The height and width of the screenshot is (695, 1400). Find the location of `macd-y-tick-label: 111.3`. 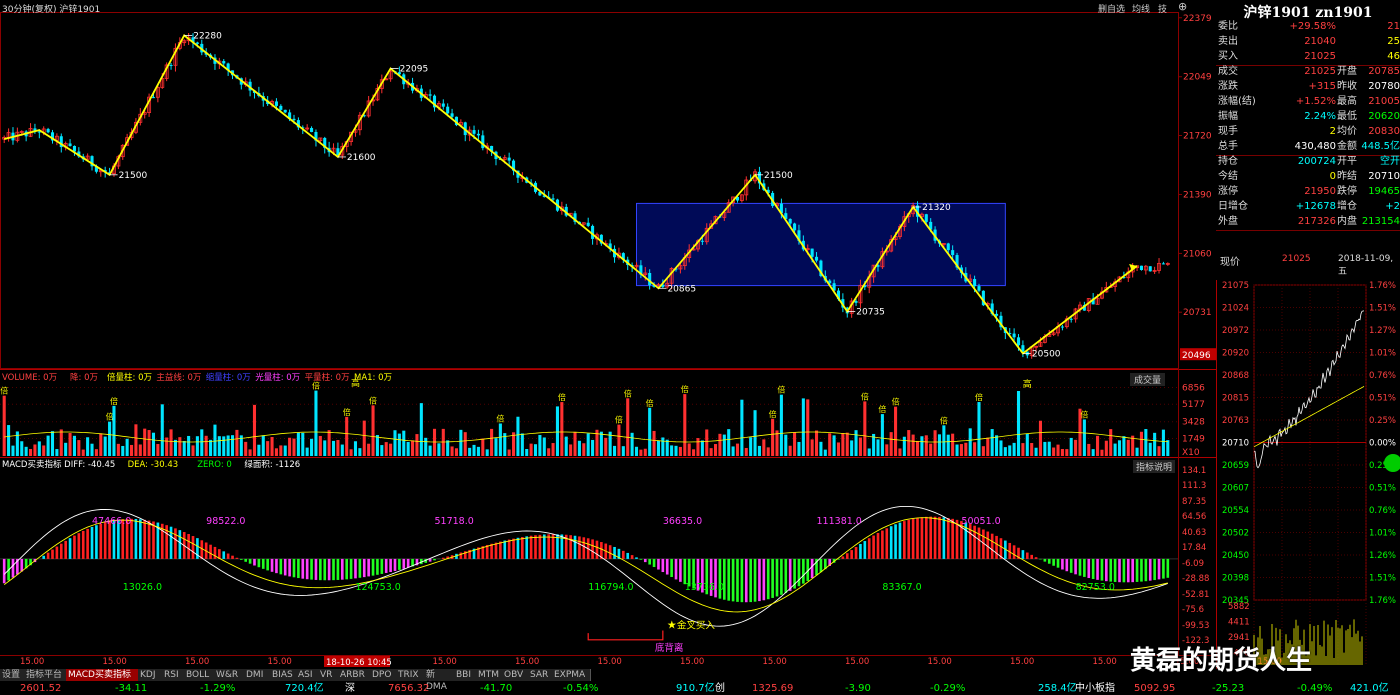

macd-y-tick-label: 111.3 is located at coordinates (1194, 486).